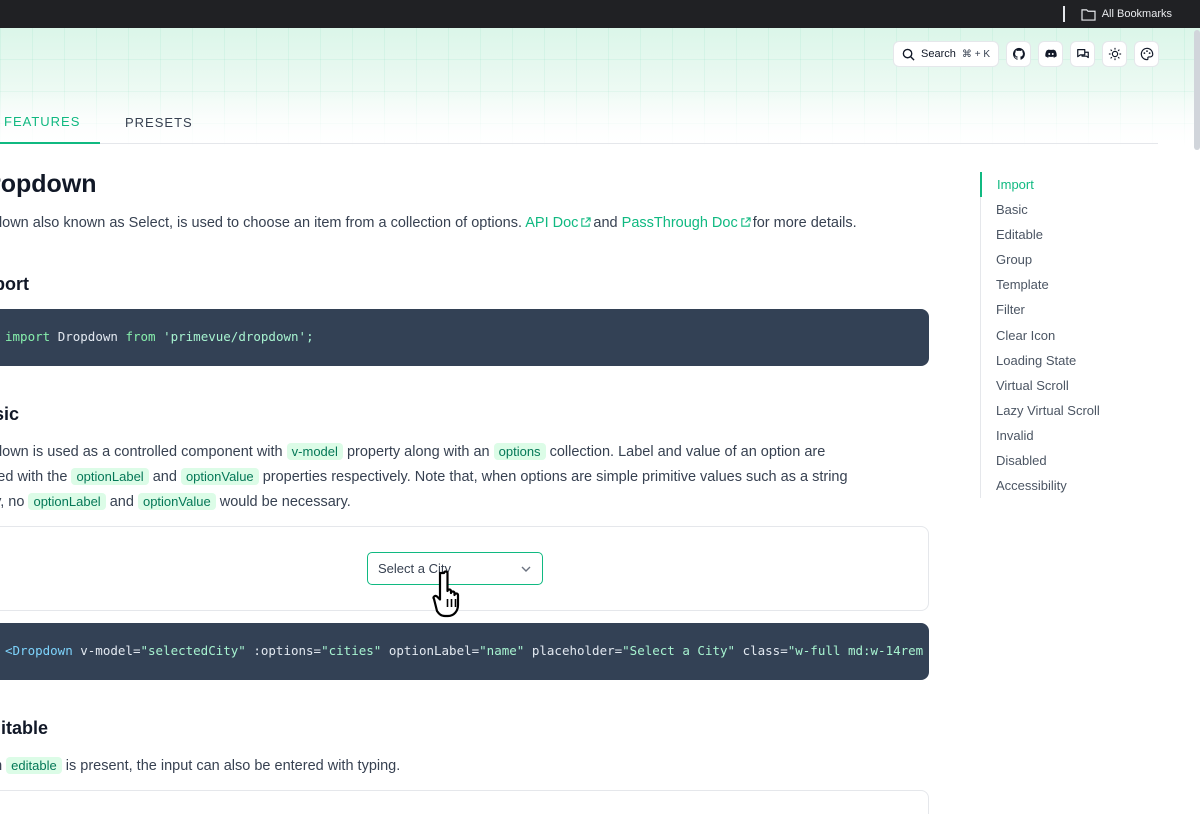 The width and height of the screenshot is (1200, 814). I want to click on discord-icon, so click(1050, 53).